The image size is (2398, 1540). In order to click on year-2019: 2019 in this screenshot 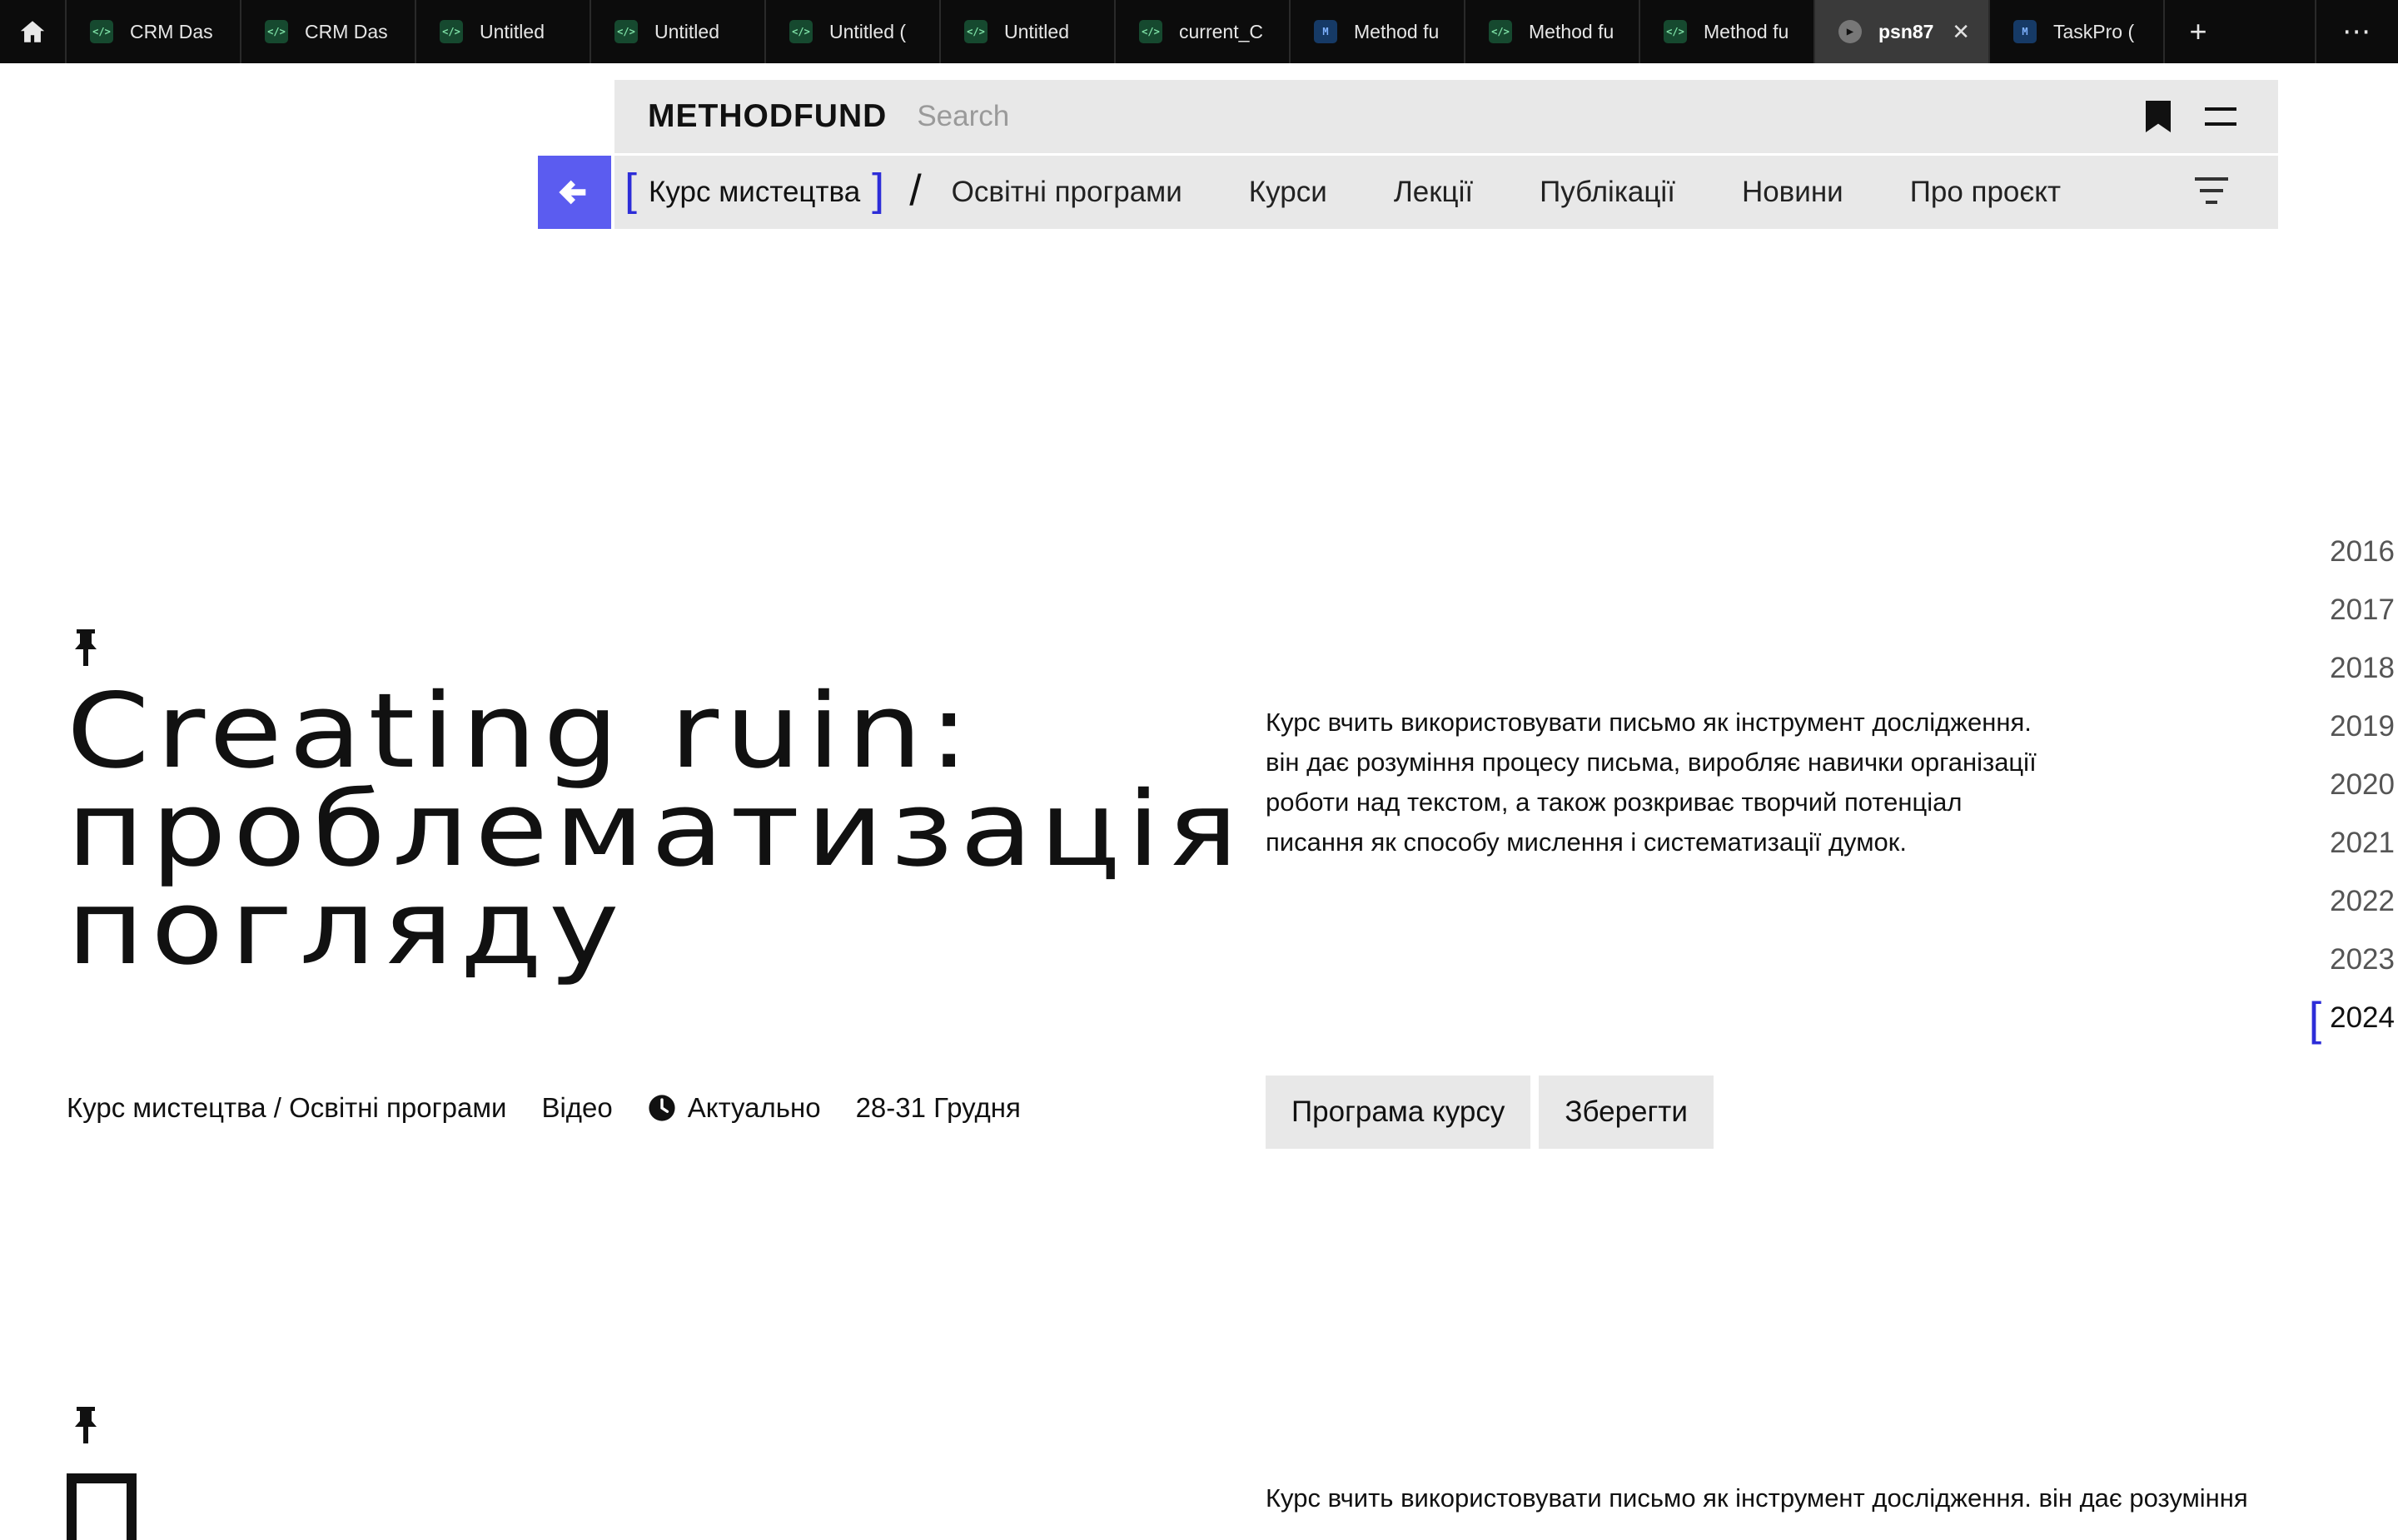, I will do `click(2348, 727)`.